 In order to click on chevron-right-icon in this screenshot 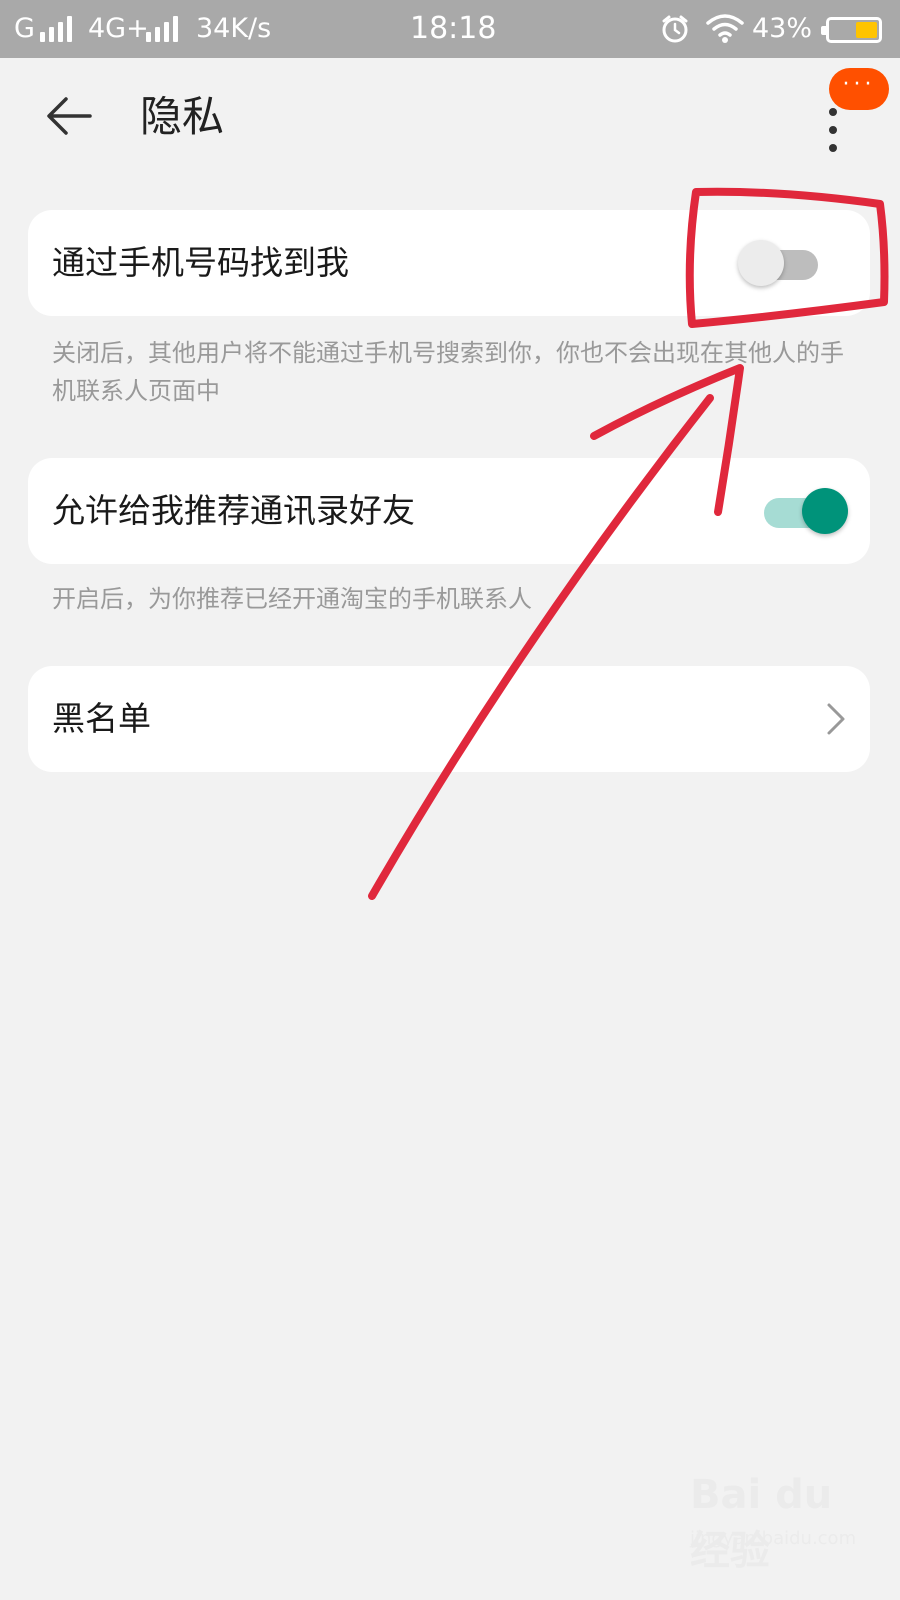, I will do `click(836, 719)`.